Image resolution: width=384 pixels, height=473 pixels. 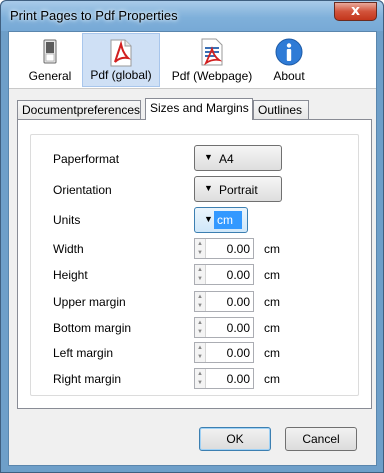 What do you see at coordinates (50, 76) in the screenshot?
I see `toolbar-label-general: General` at bounding box center [50, 76].